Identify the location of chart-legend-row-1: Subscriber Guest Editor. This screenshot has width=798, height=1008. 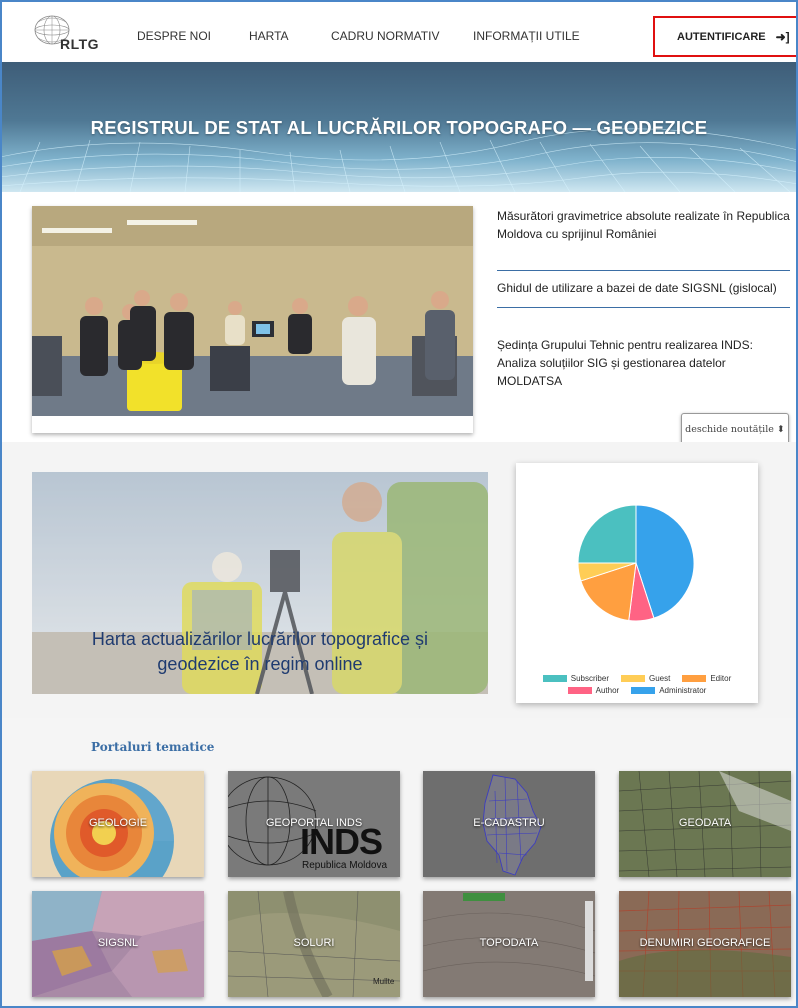
(637, 678).